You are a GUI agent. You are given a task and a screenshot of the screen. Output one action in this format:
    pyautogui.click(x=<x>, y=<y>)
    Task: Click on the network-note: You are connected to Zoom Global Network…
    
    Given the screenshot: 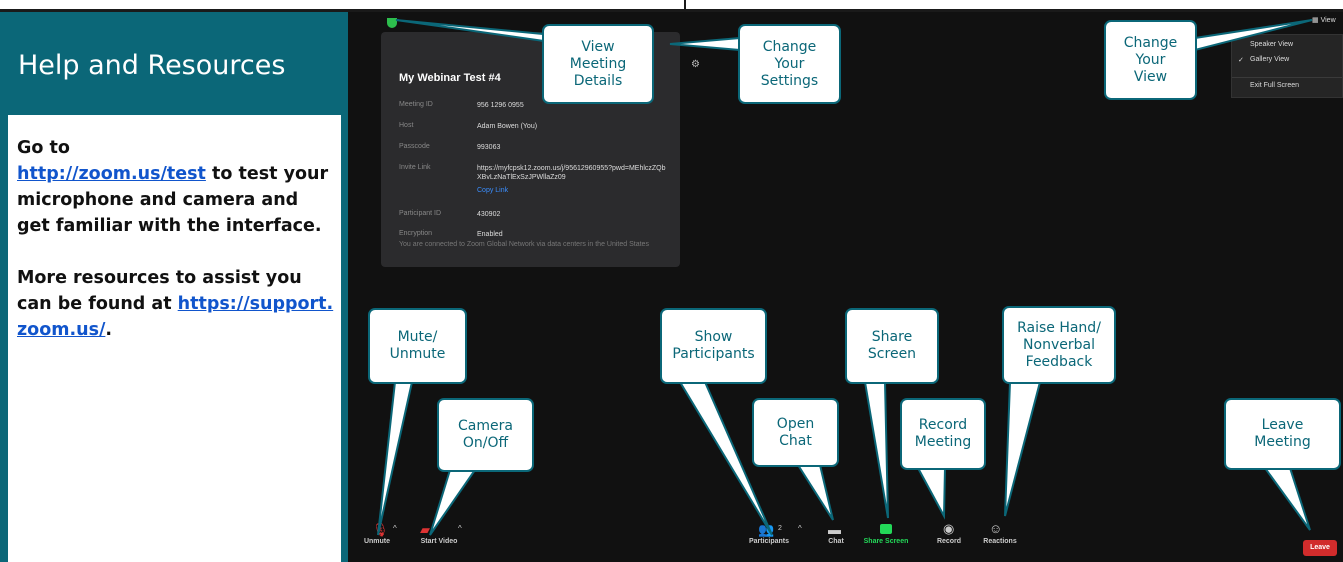 What is the action you would take?
    pyautogui.click(x=524, y=244)
    